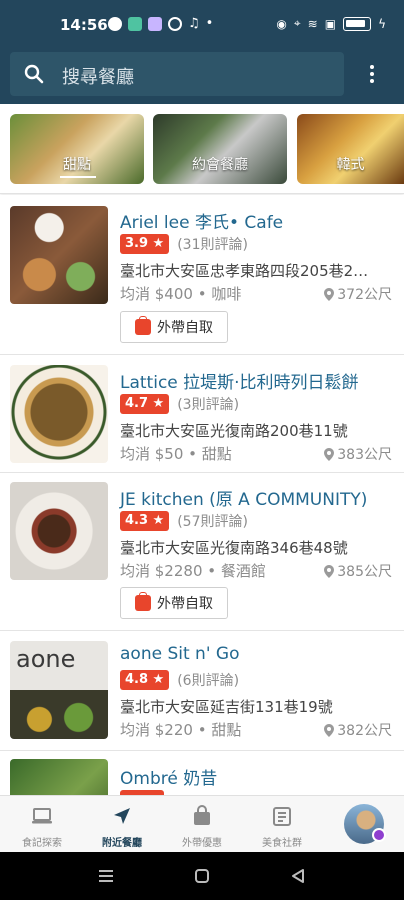 Image resolution: width=404 pixels, height=900 pixels. I want to click on thumbnail-logo-text: aone, so click(46, 659).